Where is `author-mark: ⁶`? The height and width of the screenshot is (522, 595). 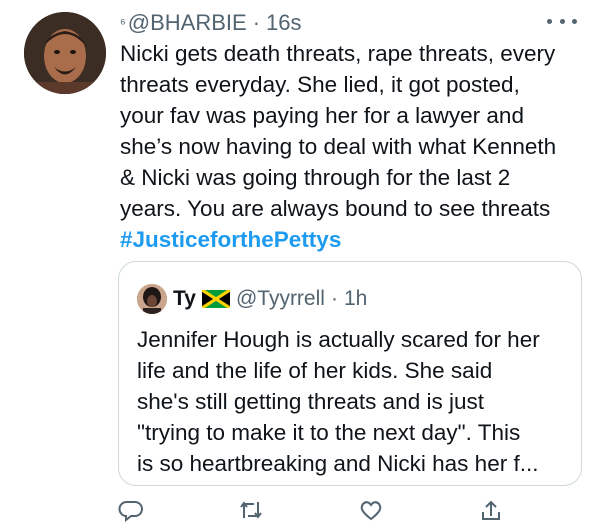 author-mark: ⁶ is located at coordinates (123, 23).